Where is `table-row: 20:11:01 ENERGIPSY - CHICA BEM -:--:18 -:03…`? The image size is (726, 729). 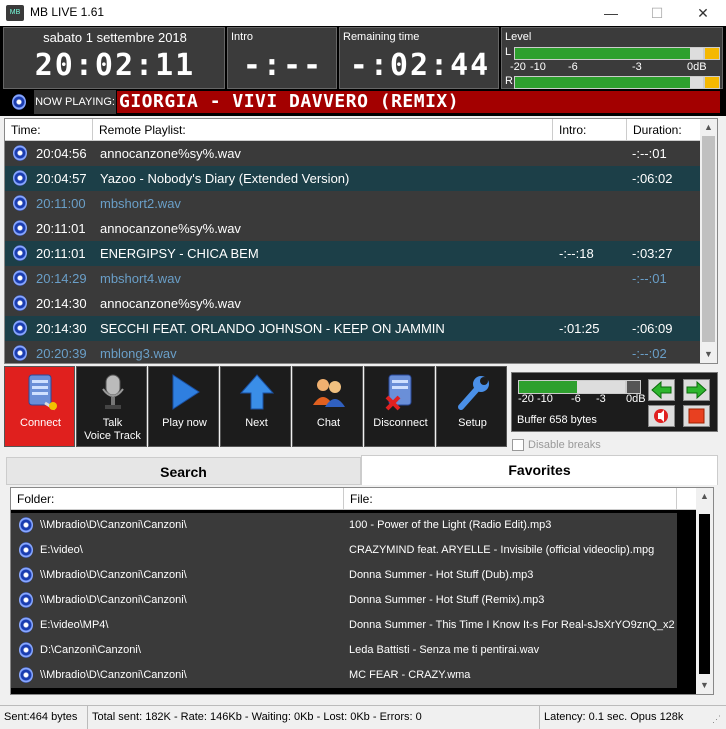 table-row: 20:11:01 ENERGIPSY - CHICA BEM -:--:18 -:03… is located at coordinates (353, 253).